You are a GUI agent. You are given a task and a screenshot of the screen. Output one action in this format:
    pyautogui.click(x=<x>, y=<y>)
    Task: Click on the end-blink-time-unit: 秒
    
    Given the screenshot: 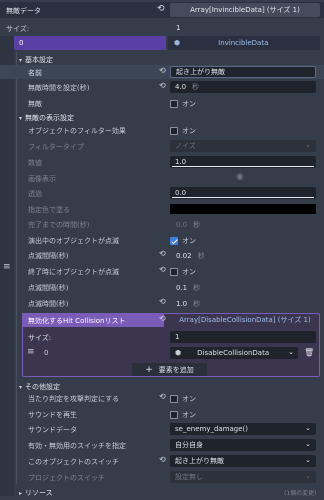 What is the action you would take?
    pyautogui.click(x=197, y=304)
    